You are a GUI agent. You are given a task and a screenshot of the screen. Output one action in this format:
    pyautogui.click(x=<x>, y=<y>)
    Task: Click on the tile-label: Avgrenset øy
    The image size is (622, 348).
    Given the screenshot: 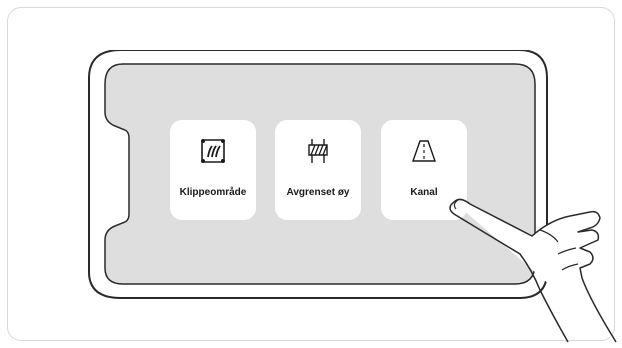 What is the action you would take?
    pyautogui.click(x=318, y=192)
    